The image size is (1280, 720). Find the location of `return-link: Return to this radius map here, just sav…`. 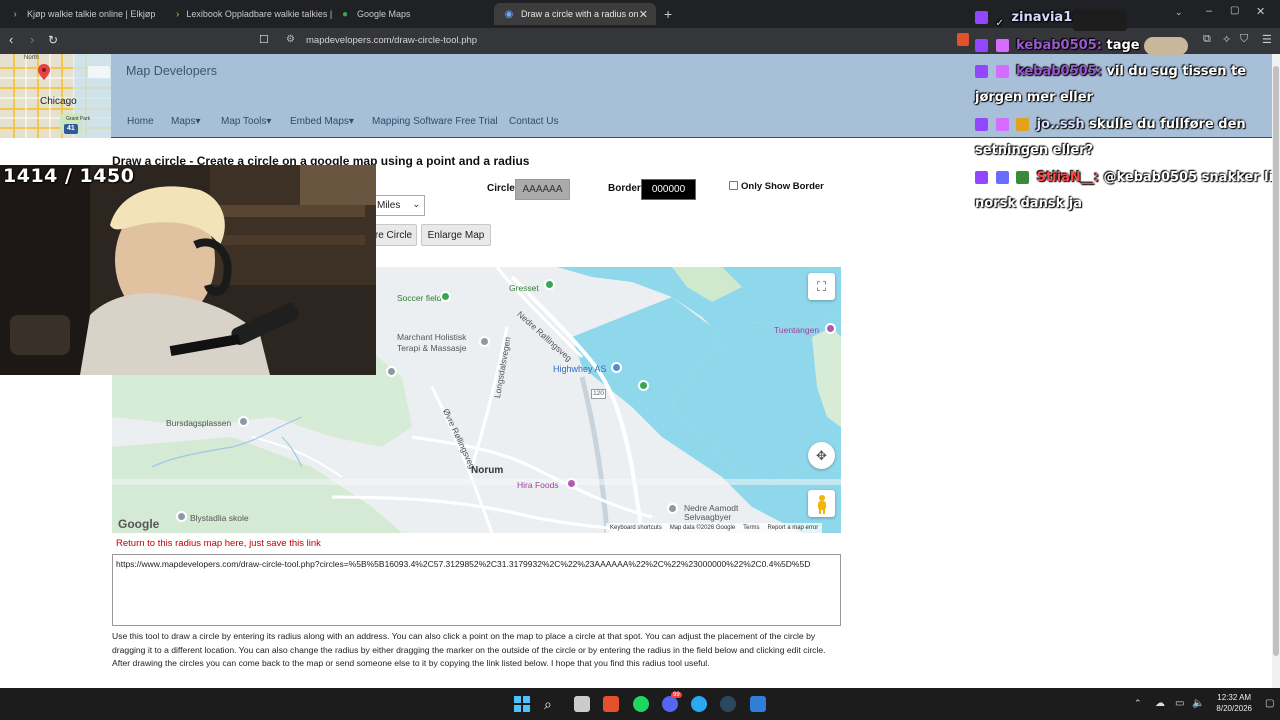

return-link: Return to this radius map here, just sav… is located at coordinates (218, 543).